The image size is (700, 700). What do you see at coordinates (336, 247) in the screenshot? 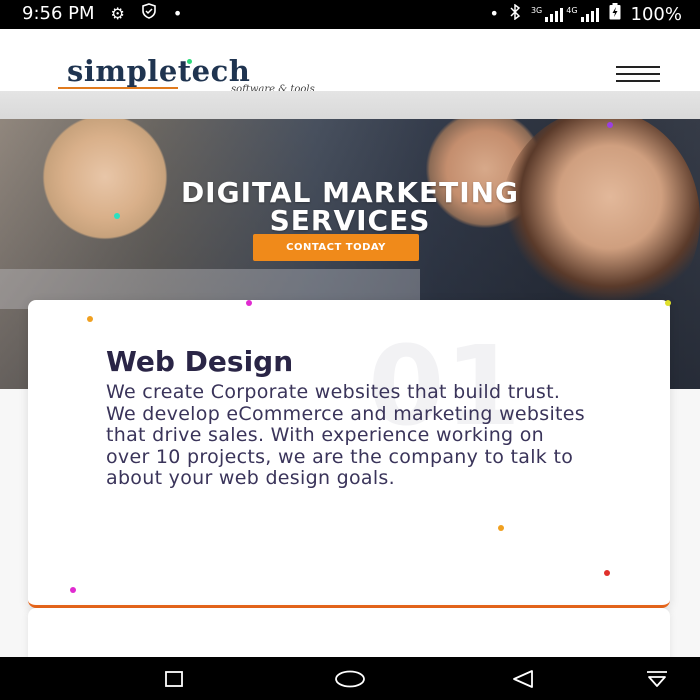
I see `contact-today-button: CONTACT TODAY` at bounding box center [336, 247].